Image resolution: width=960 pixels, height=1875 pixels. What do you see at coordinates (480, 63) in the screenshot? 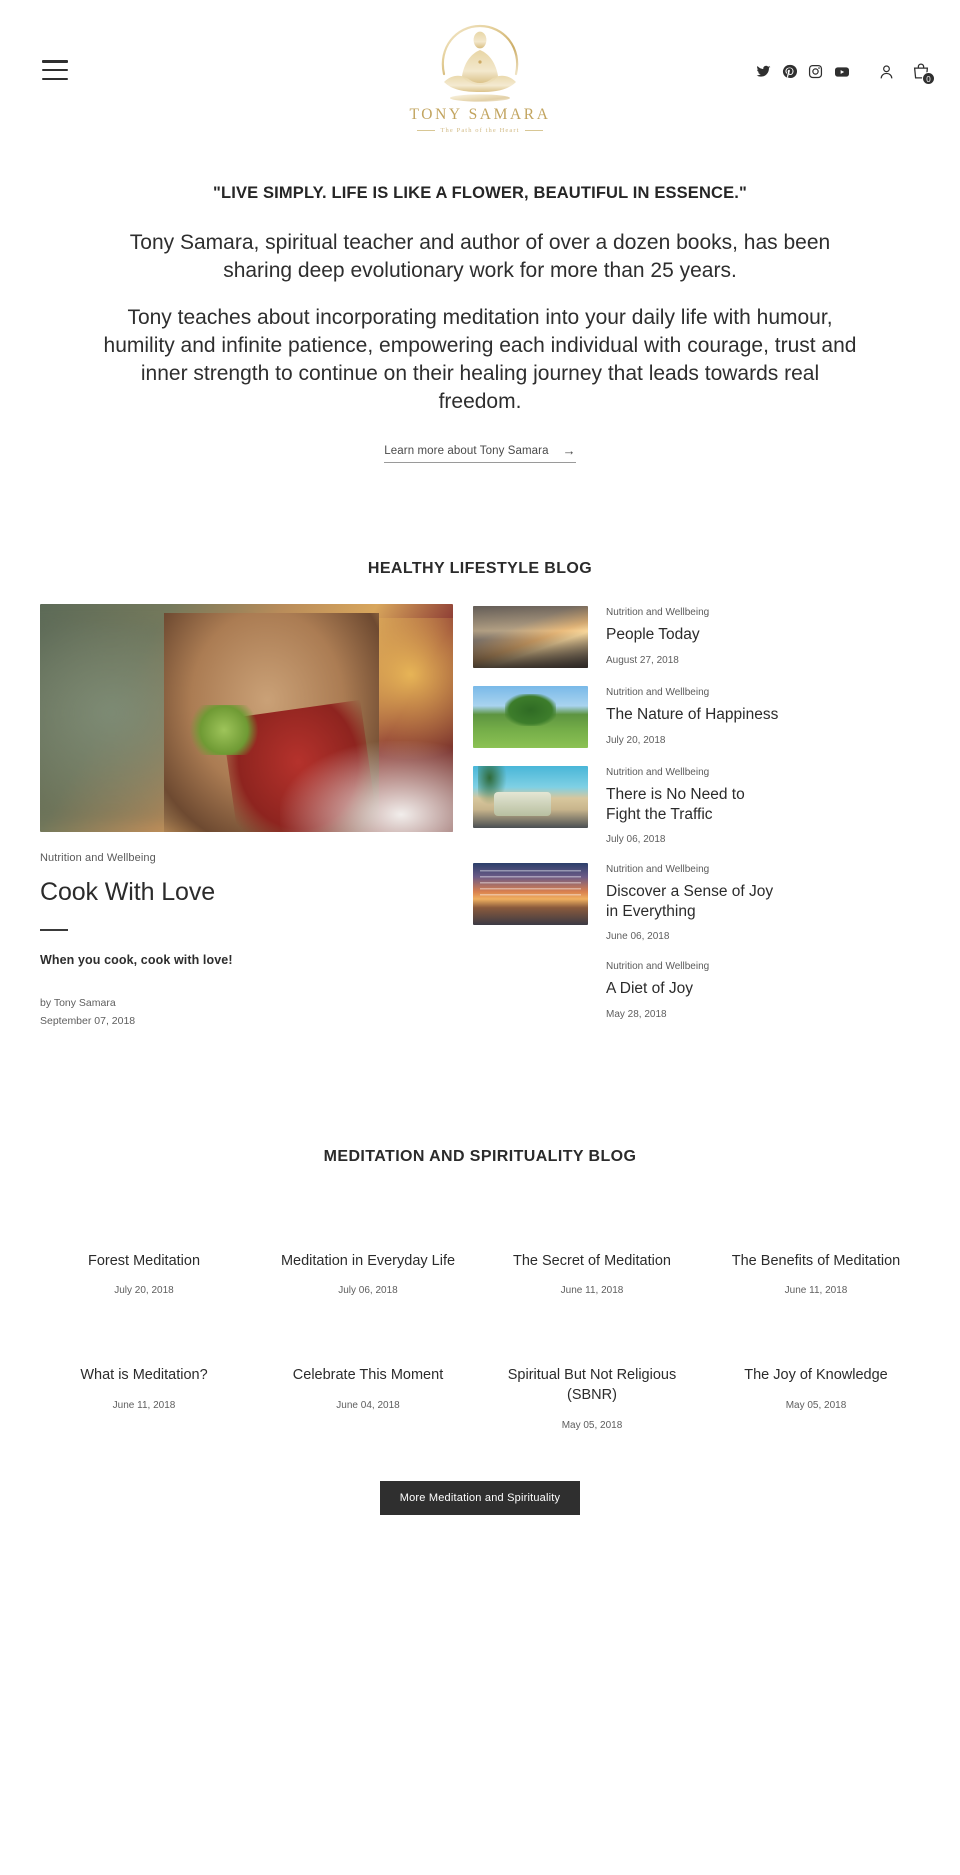
I see `meditating-figure-logo-icon` at bounding box center [480, 63].